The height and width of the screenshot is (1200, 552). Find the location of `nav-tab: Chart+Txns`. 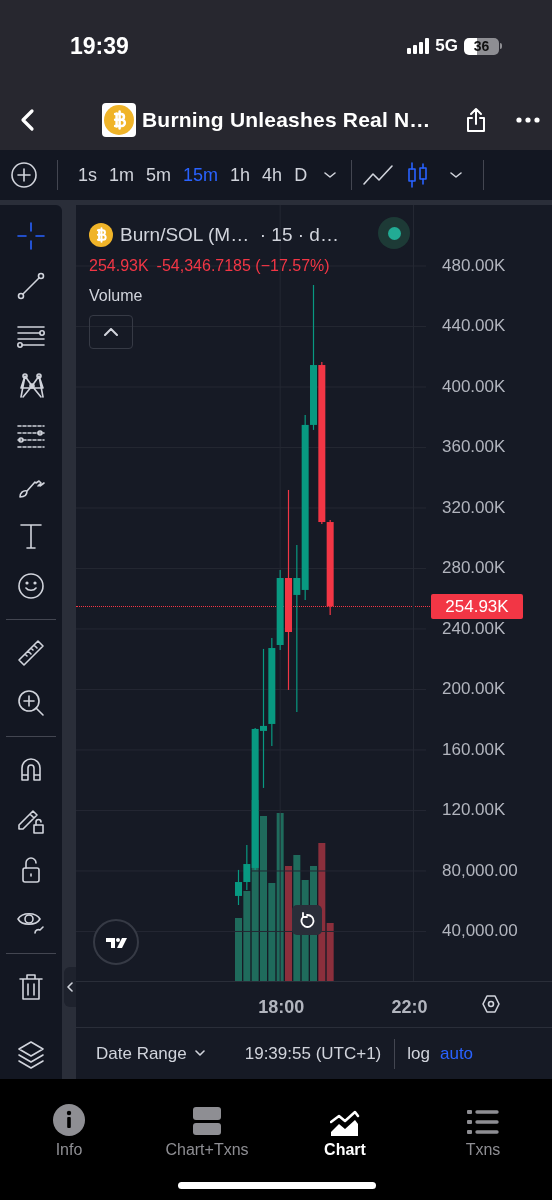

nav-tab: Chart+Txns is located at coordinates (207, 1128).